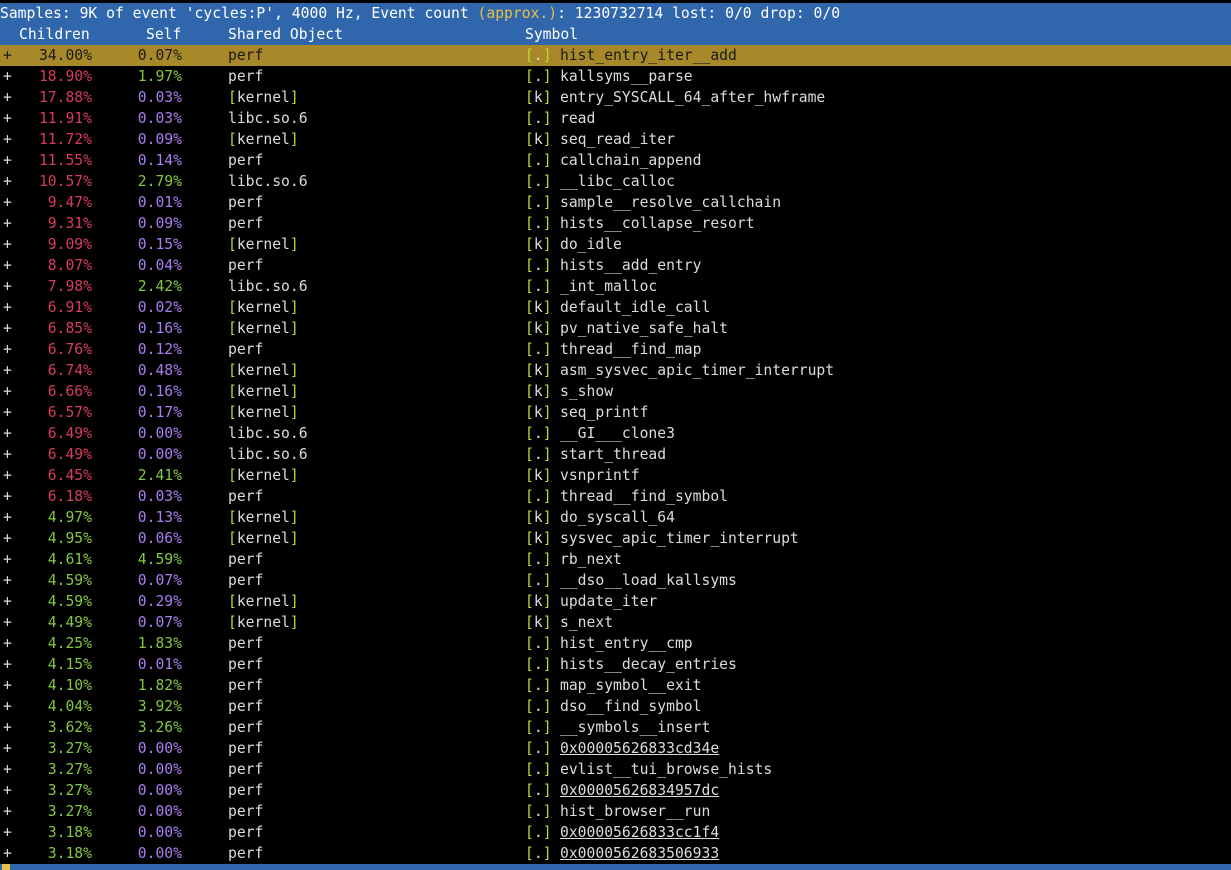 The height and width of the screenshot is (870, 1231). I want to click on table-row: +6.66% 0.16% [kernel] [k] s_show, so click(615, 391).